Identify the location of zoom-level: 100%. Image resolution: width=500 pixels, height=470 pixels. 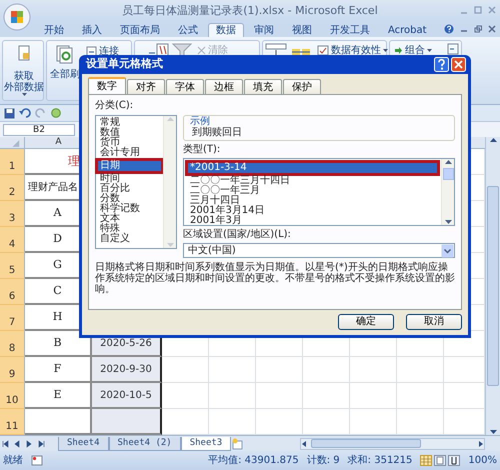
(482, 460).